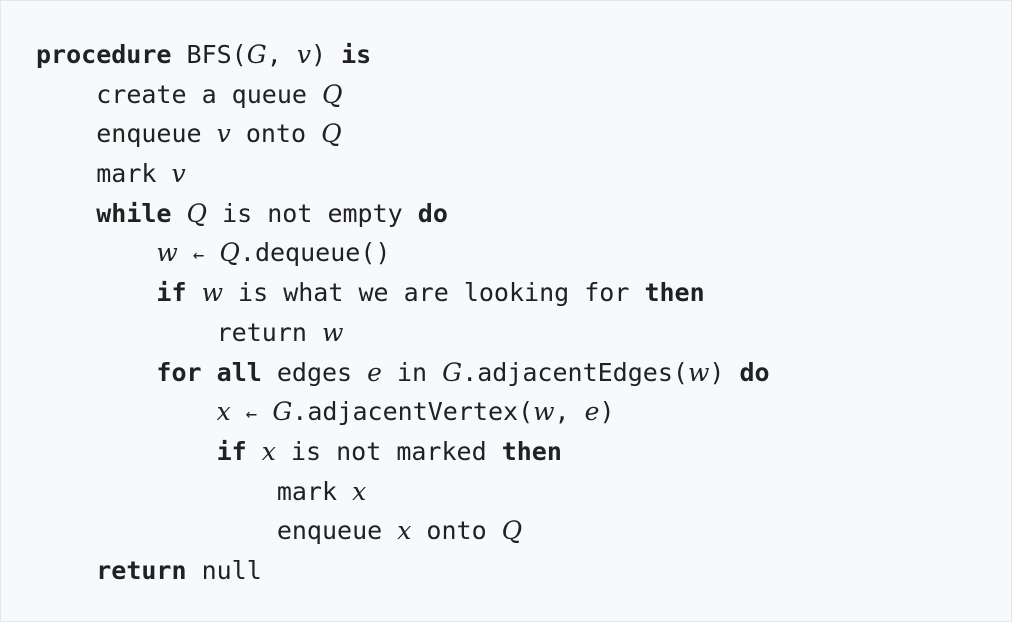  What do you see at coordinates (209, 94) in the screenshot?
I see `code-text: create a queue` at bounding box center [209, 94].